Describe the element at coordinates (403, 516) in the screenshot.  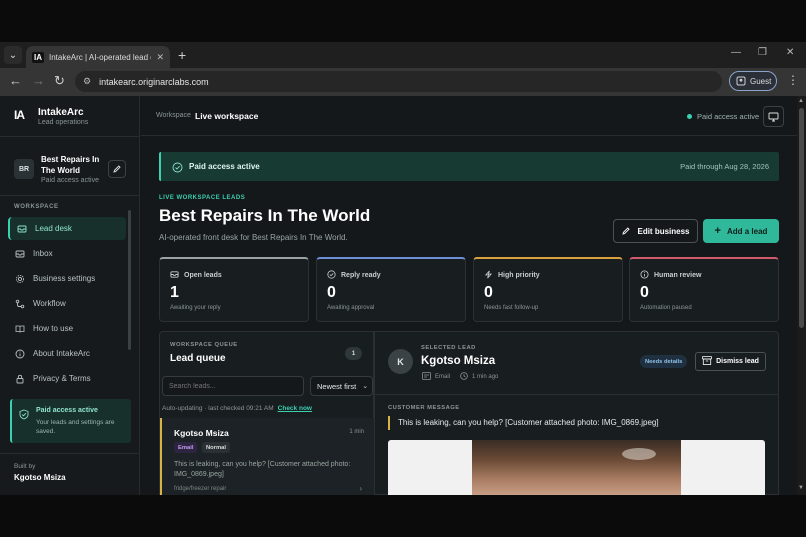
I see `screen-bottom-margin` at that location.